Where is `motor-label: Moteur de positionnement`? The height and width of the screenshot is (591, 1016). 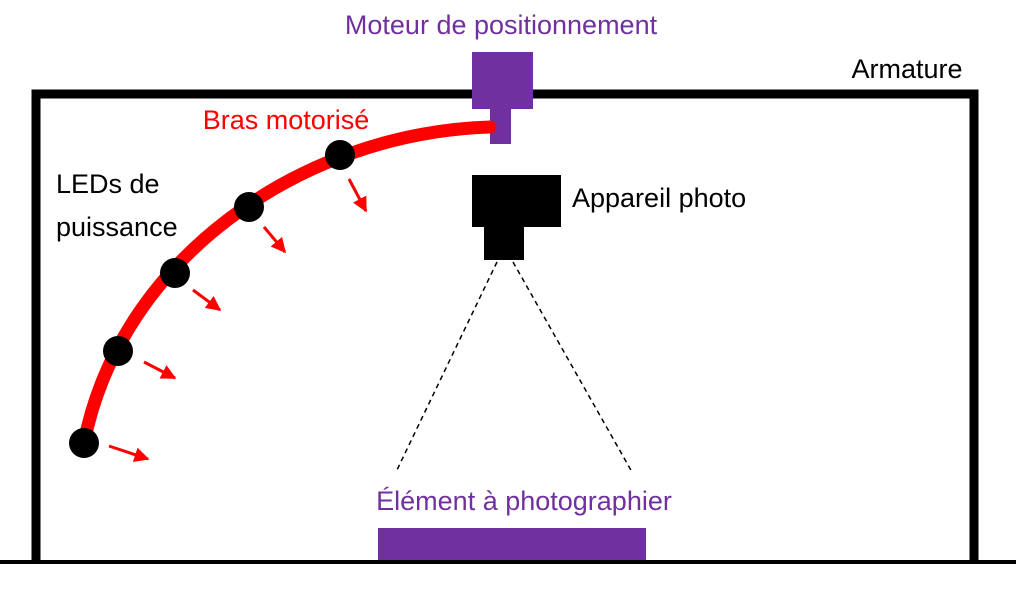
motor-label: Moteur de positionnement is located at coordinates (501, 25).